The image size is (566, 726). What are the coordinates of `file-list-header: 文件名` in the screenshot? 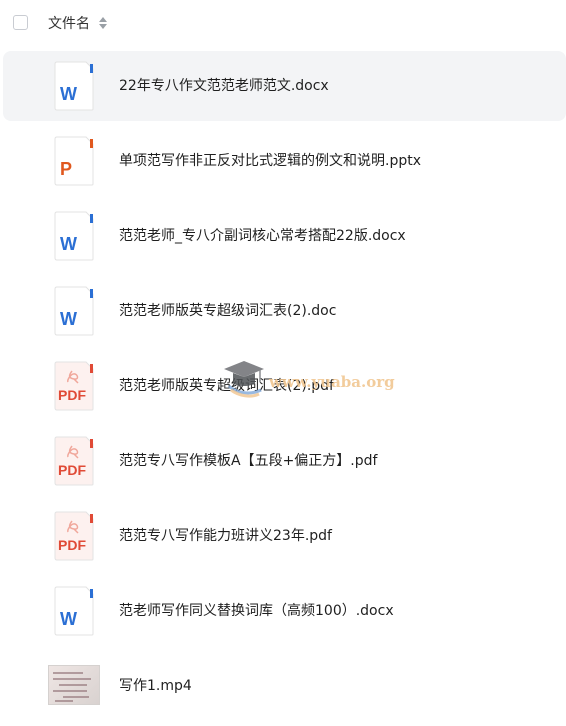 It's located at (283, 24).